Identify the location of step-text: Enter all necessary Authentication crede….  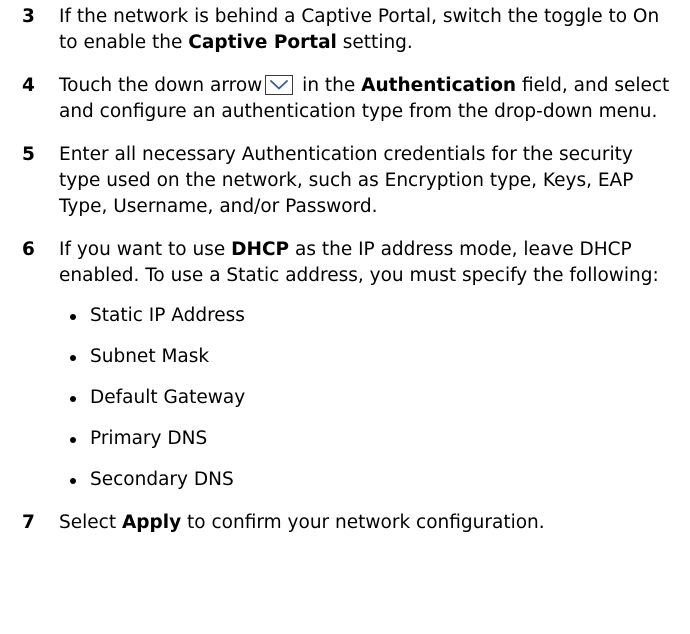
(346, 180).